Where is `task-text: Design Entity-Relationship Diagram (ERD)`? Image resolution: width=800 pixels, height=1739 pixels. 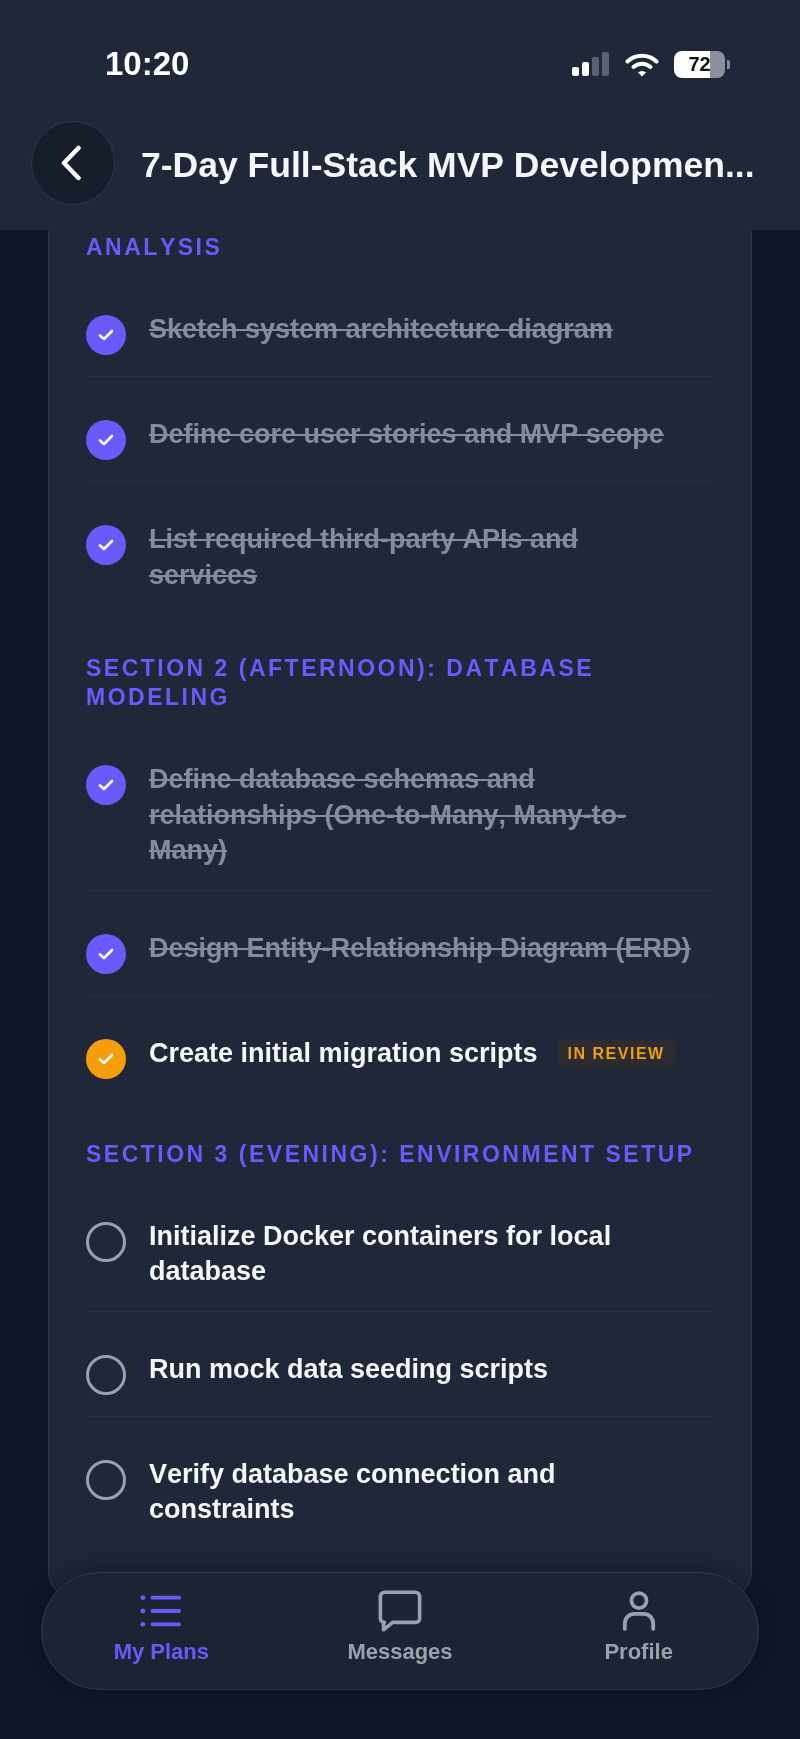 task-text: Design Entity-Relationship Diagram (ERD) is located at coordinates (420, 948).